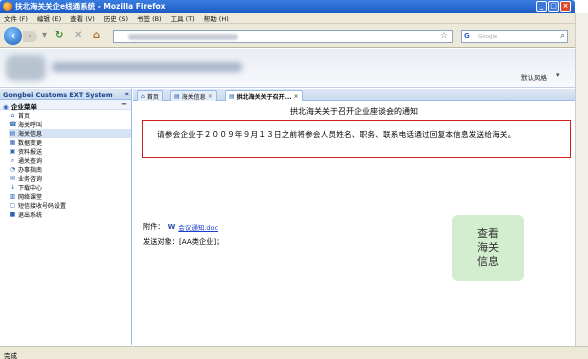 The height and width of the screenshot is (359, 588). I want to click on chevron-down-icon: ▾, so click(558, 75).